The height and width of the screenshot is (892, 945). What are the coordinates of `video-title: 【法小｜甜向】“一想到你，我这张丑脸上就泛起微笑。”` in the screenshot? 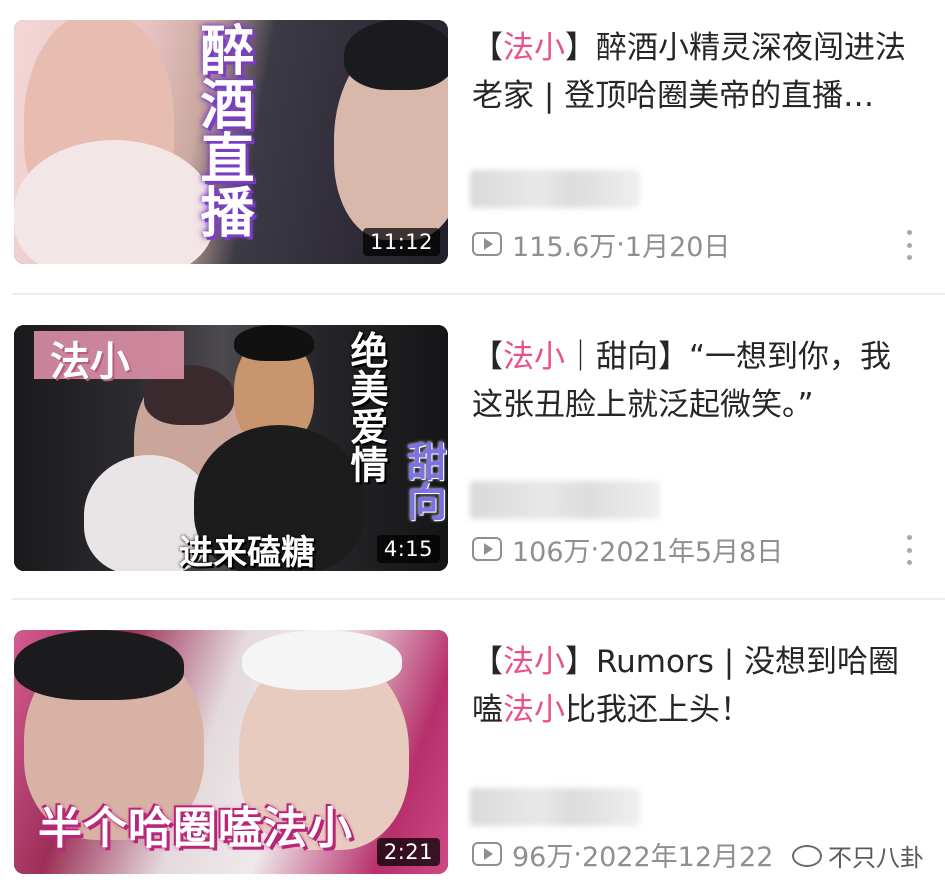 It's located at (694, 381).